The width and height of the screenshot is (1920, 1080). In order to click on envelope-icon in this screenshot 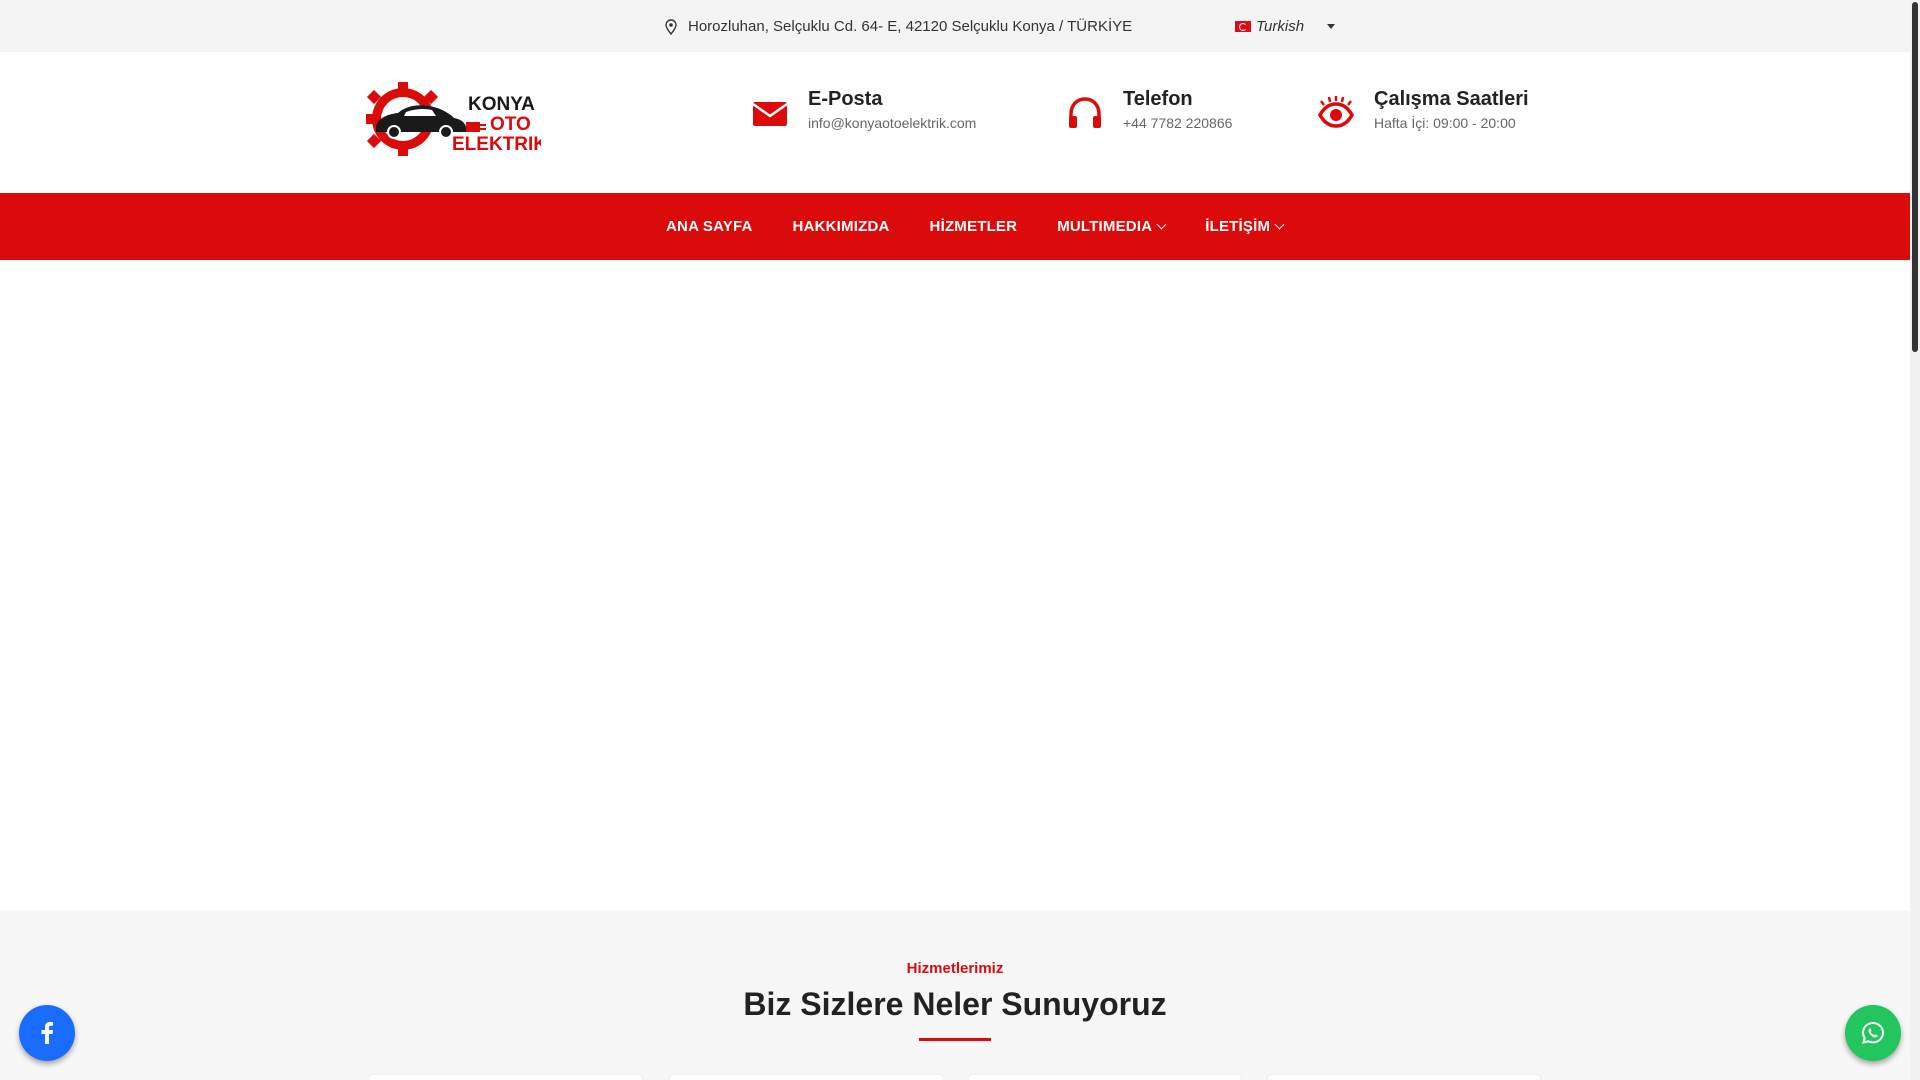, I will do `click(770, 114)`.